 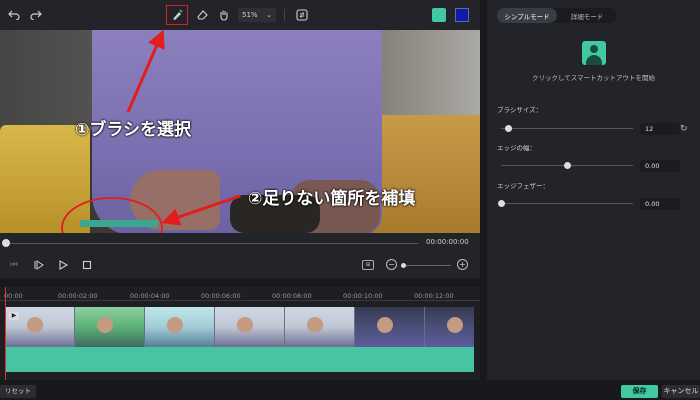 What do you see at coordinates (520, 110) in the screenshot?
I see `brush-size-label: ブラシサイズ：` at bounding box center [520, 110].